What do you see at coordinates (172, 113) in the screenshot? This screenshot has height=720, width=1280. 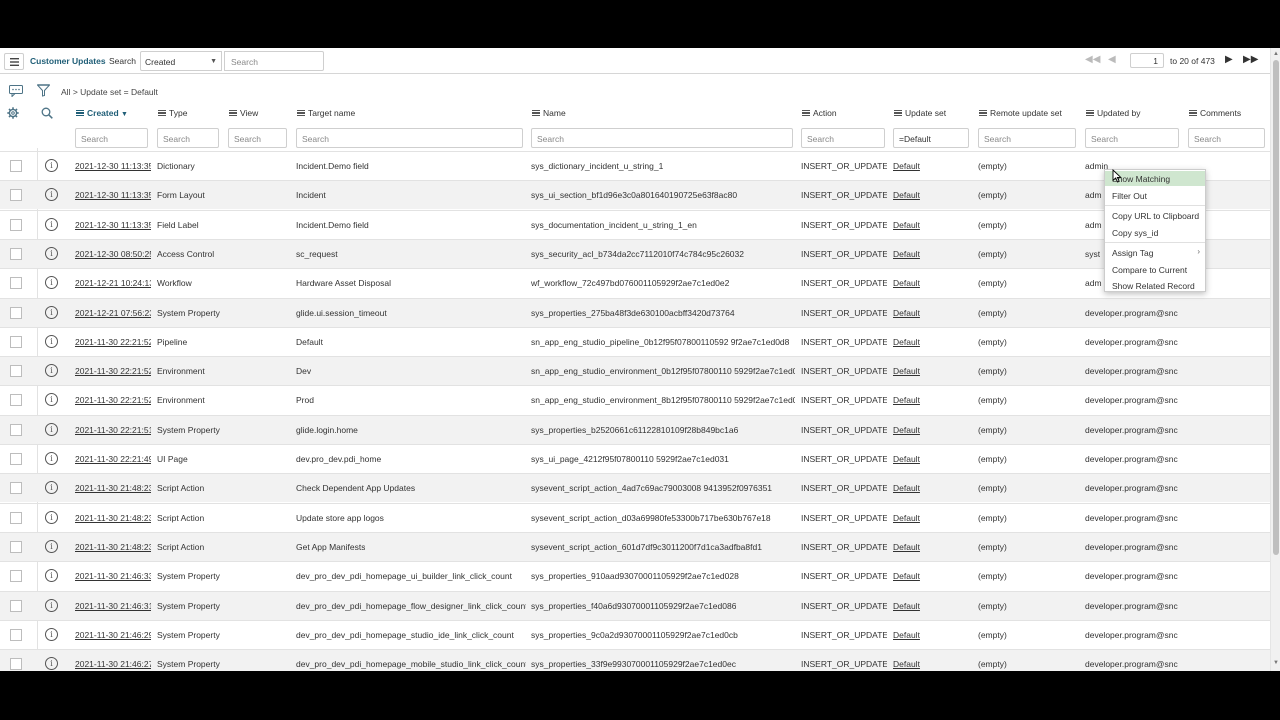 I see `column-header-type: Type` at bounding box center [172, 113].